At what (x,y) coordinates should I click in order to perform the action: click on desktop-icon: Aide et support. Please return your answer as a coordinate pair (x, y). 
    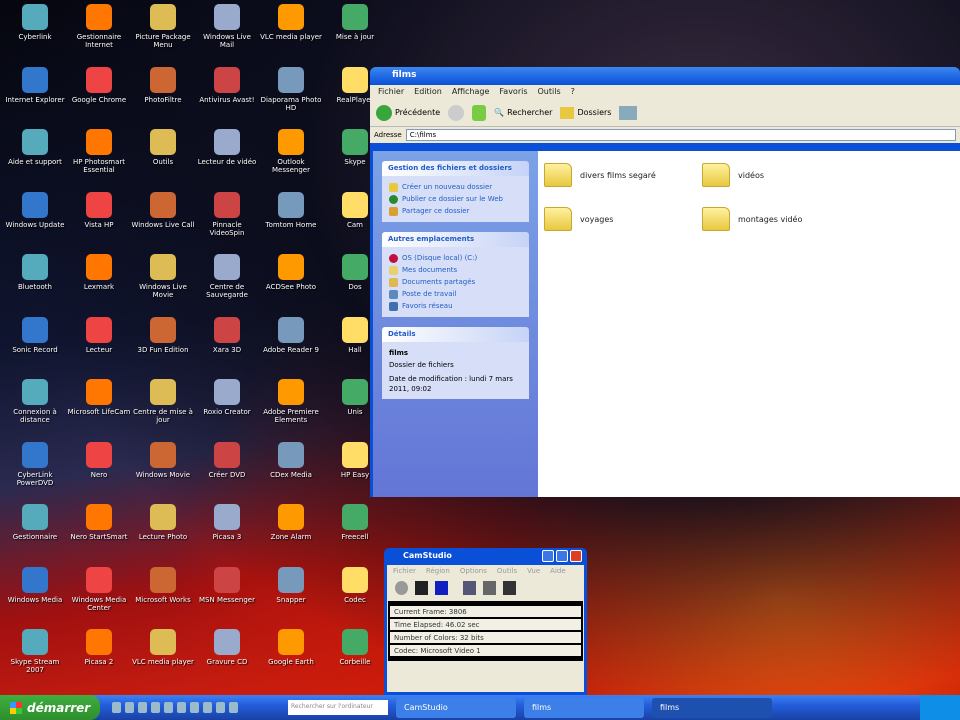
    Looking at the image, I should click on (35, 147).